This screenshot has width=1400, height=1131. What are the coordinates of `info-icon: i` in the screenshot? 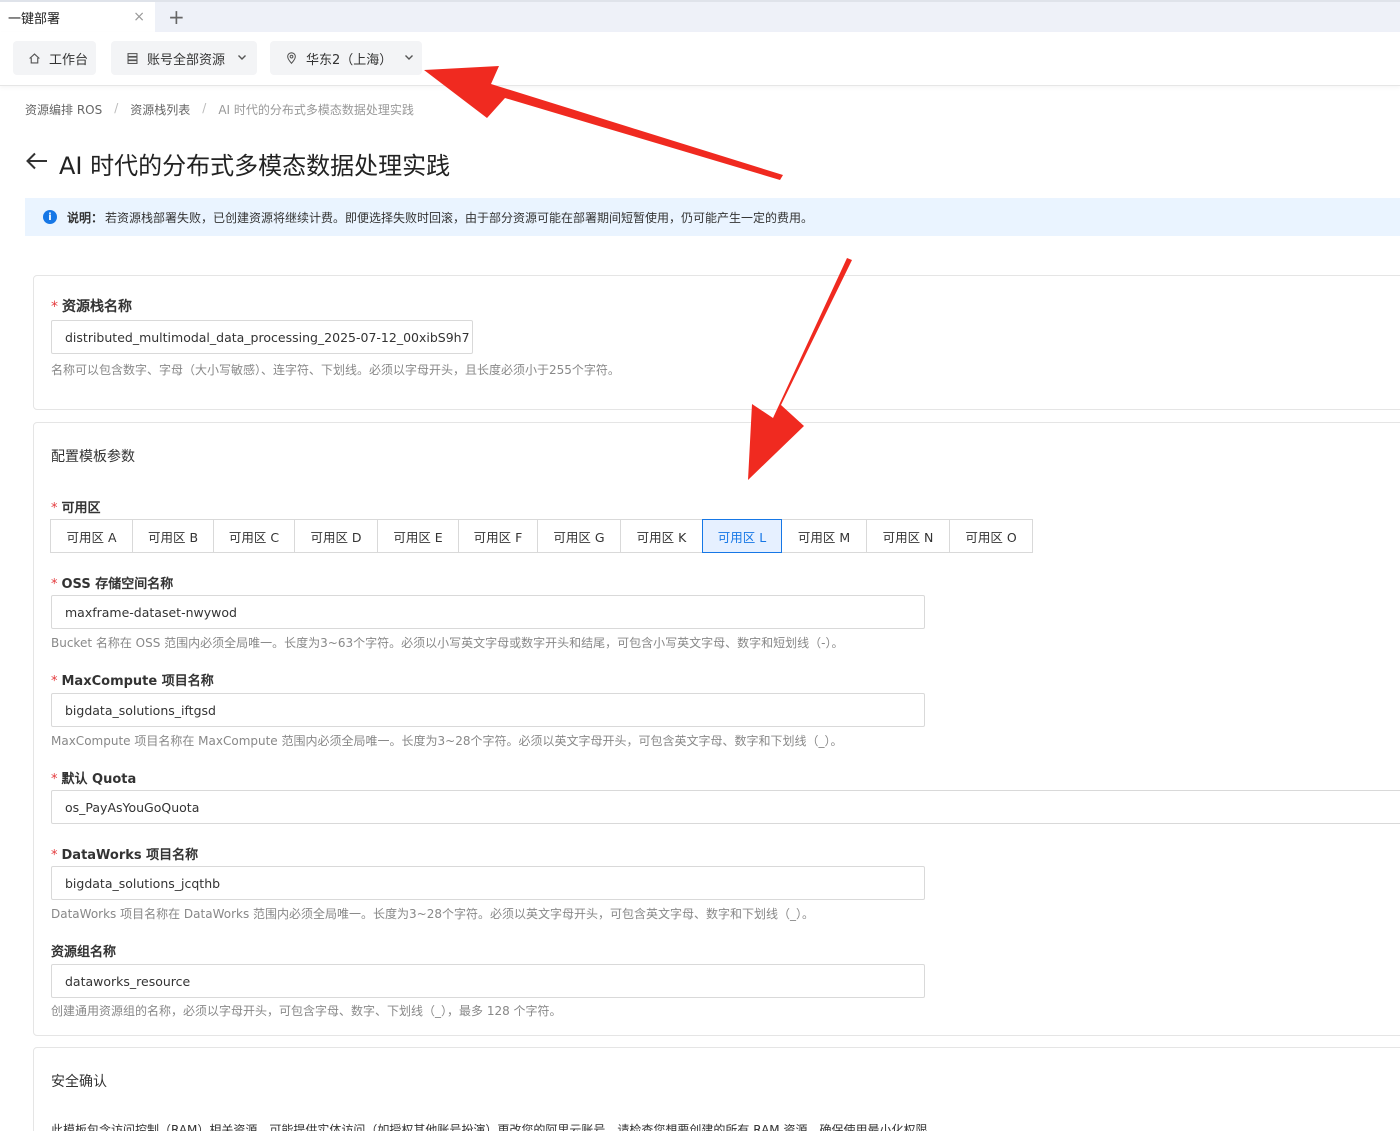 It's located at (50, 217).